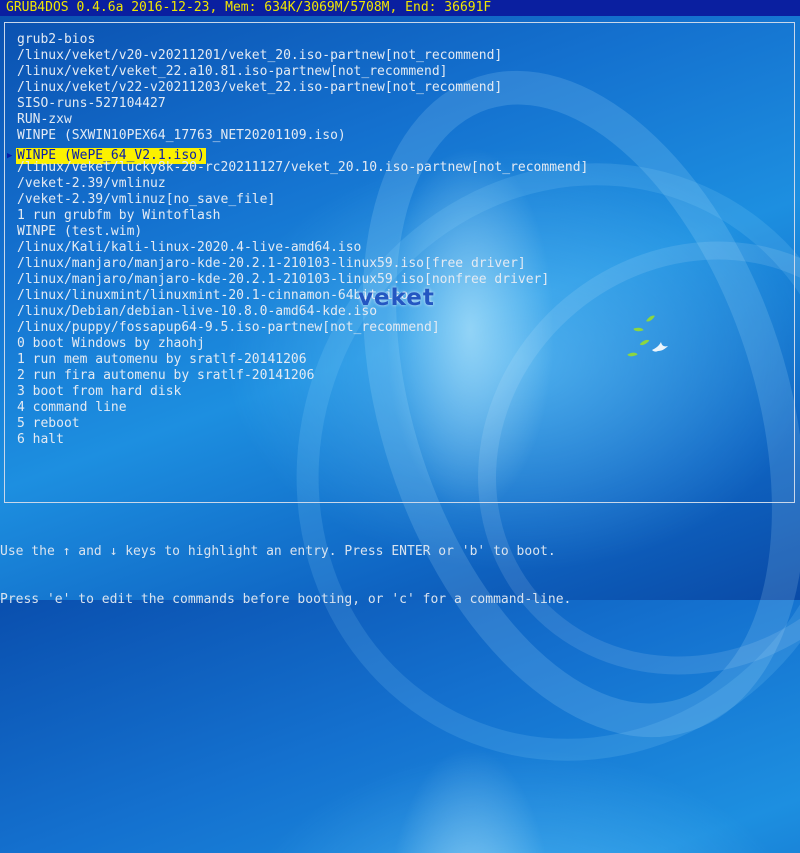  I want to click on boot-menu-item: /veket-2.39/vmlinuz[no_save_file], so click(302, 200).